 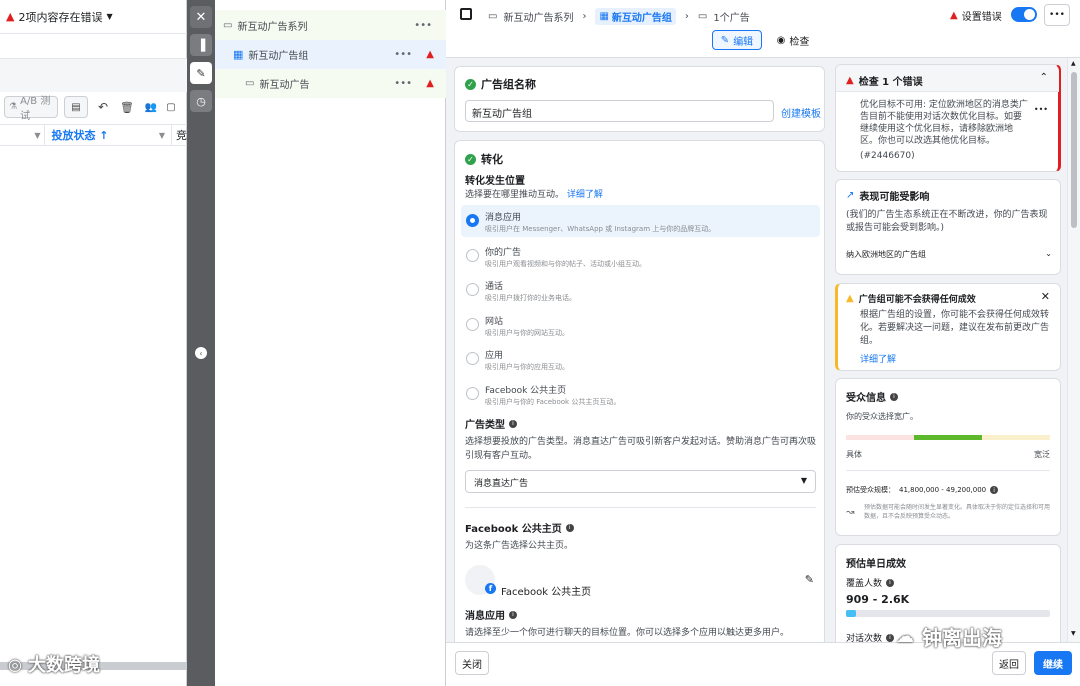 What do you see at coordinates (519, 546) in the screenshot?
I see `fb-page-help: 为这条广告选择公共主页。` at bounding box center [519, 546].